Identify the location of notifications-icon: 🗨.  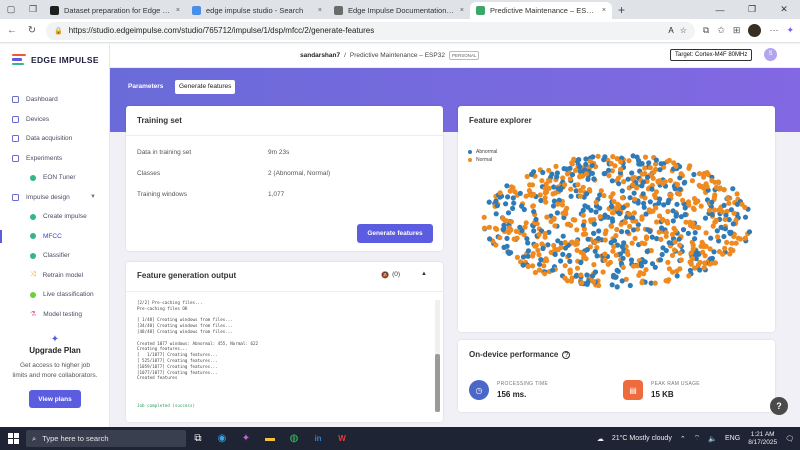
(789, 439).